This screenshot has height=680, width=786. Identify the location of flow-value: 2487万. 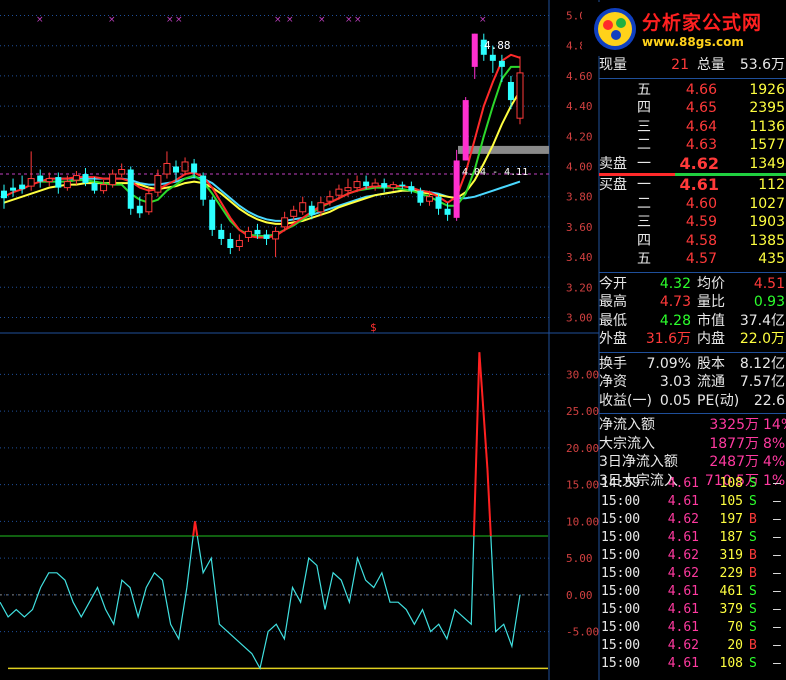
(734, 462).